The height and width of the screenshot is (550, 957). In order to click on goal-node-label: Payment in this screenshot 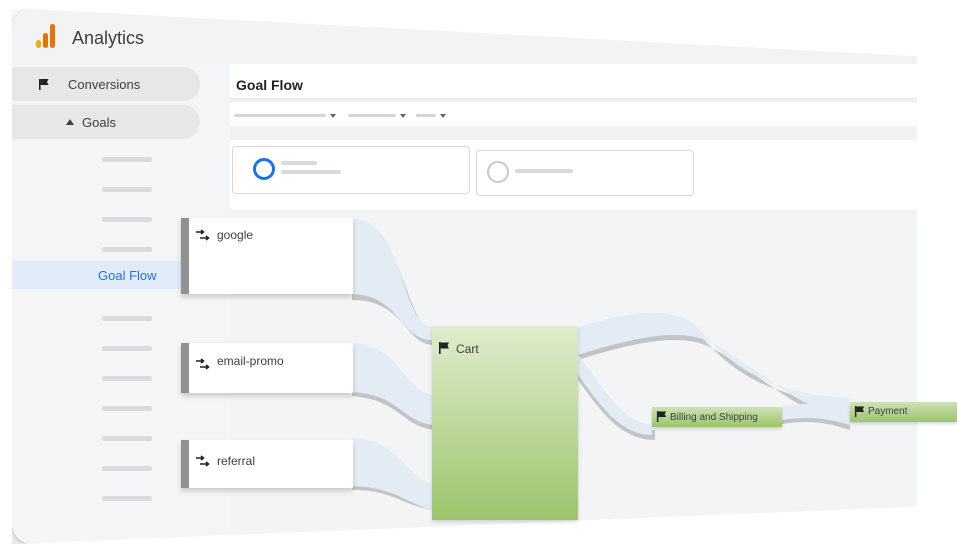, I will do `click(888, 411)`.